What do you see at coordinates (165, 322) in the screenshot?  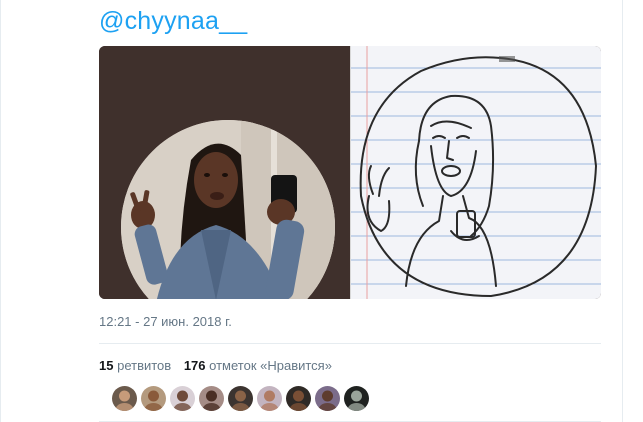 I see `tweet-timestamp: 12:21 - 27 июн. 2018 г.` at bounding box center [165, 322].